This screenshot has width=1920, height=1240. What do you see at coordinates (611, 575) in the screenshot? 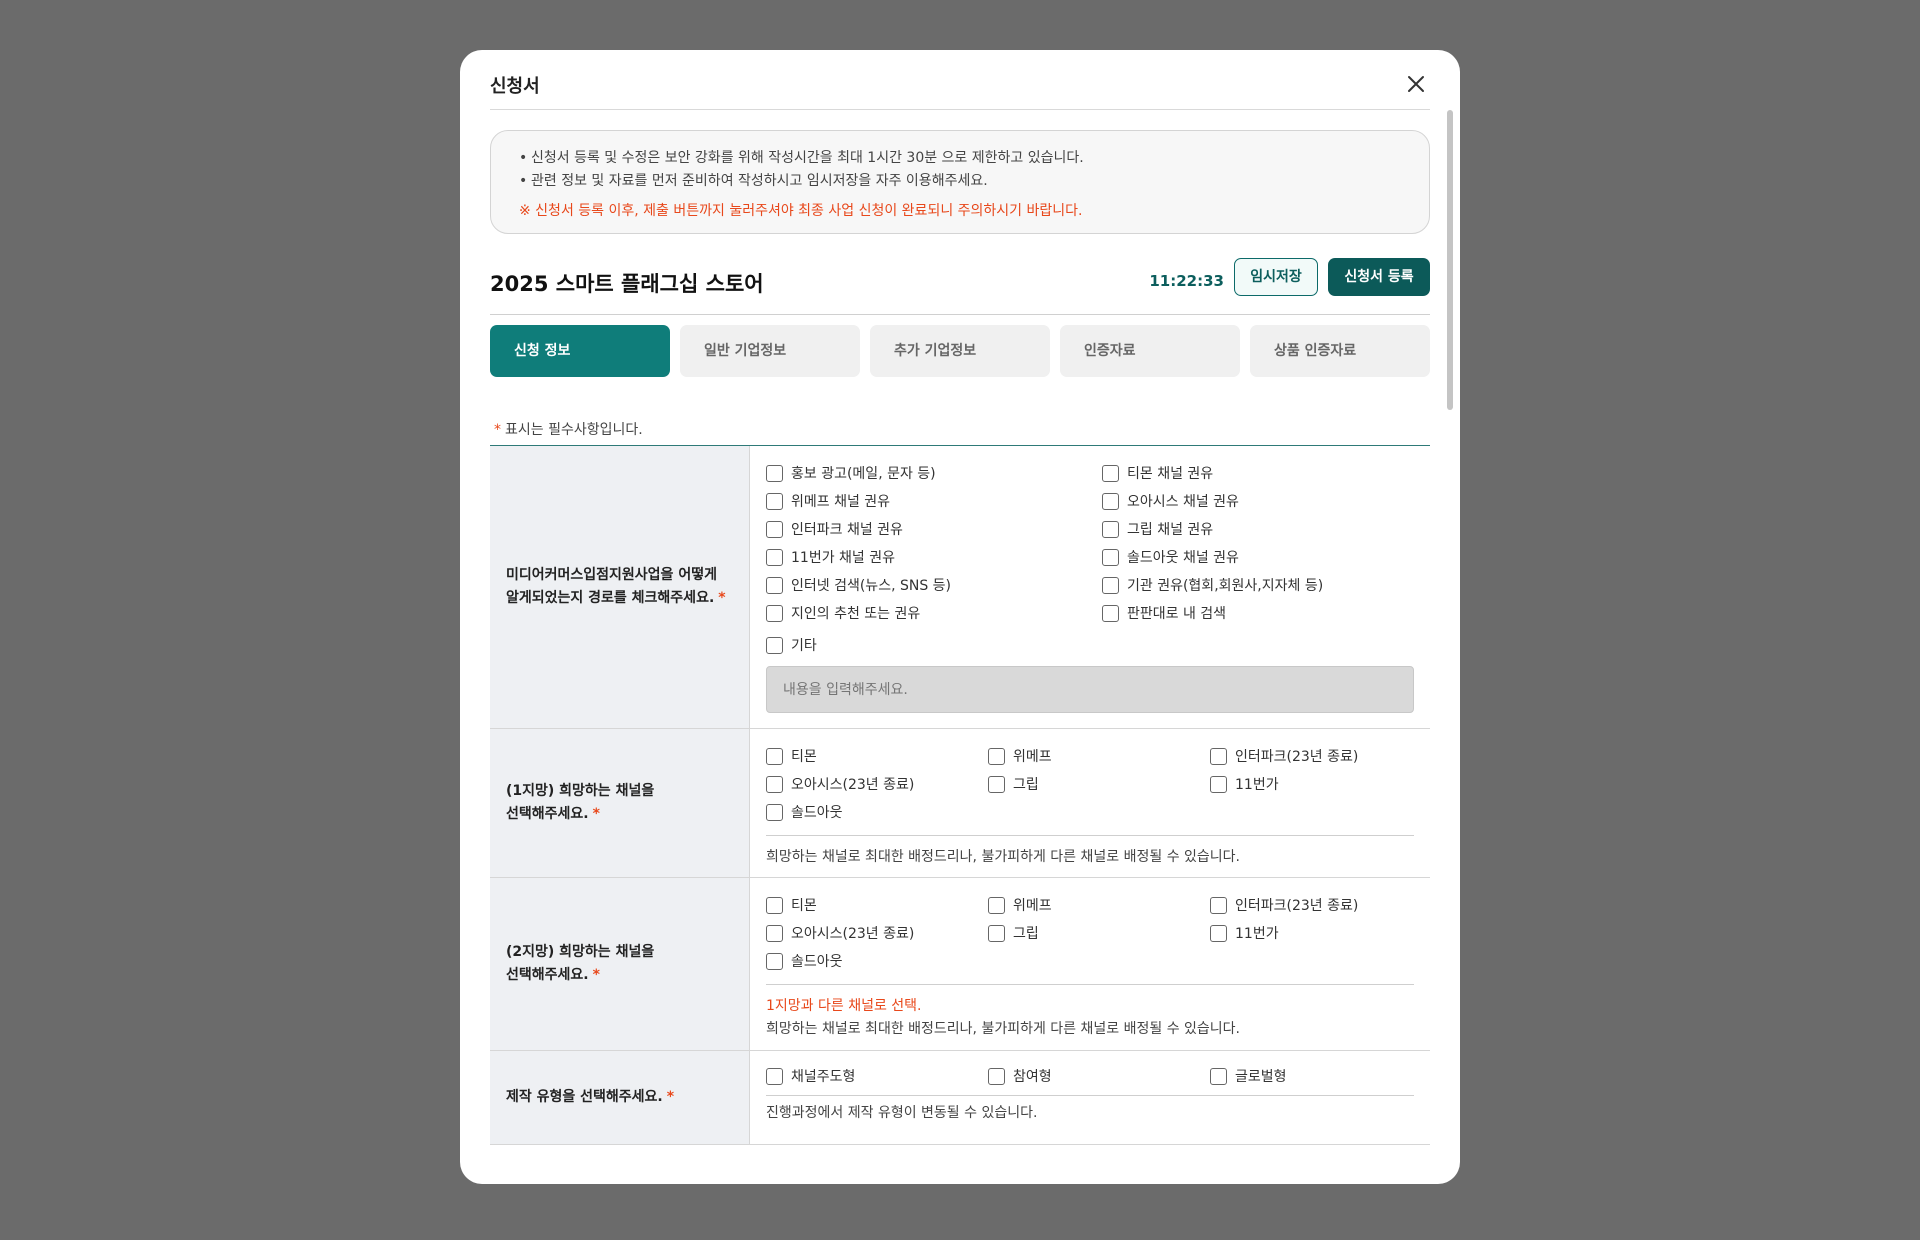
I see `row-label-text: 미디어커머스입점지원사업을 어떻게` at bounding box center [611, 575].